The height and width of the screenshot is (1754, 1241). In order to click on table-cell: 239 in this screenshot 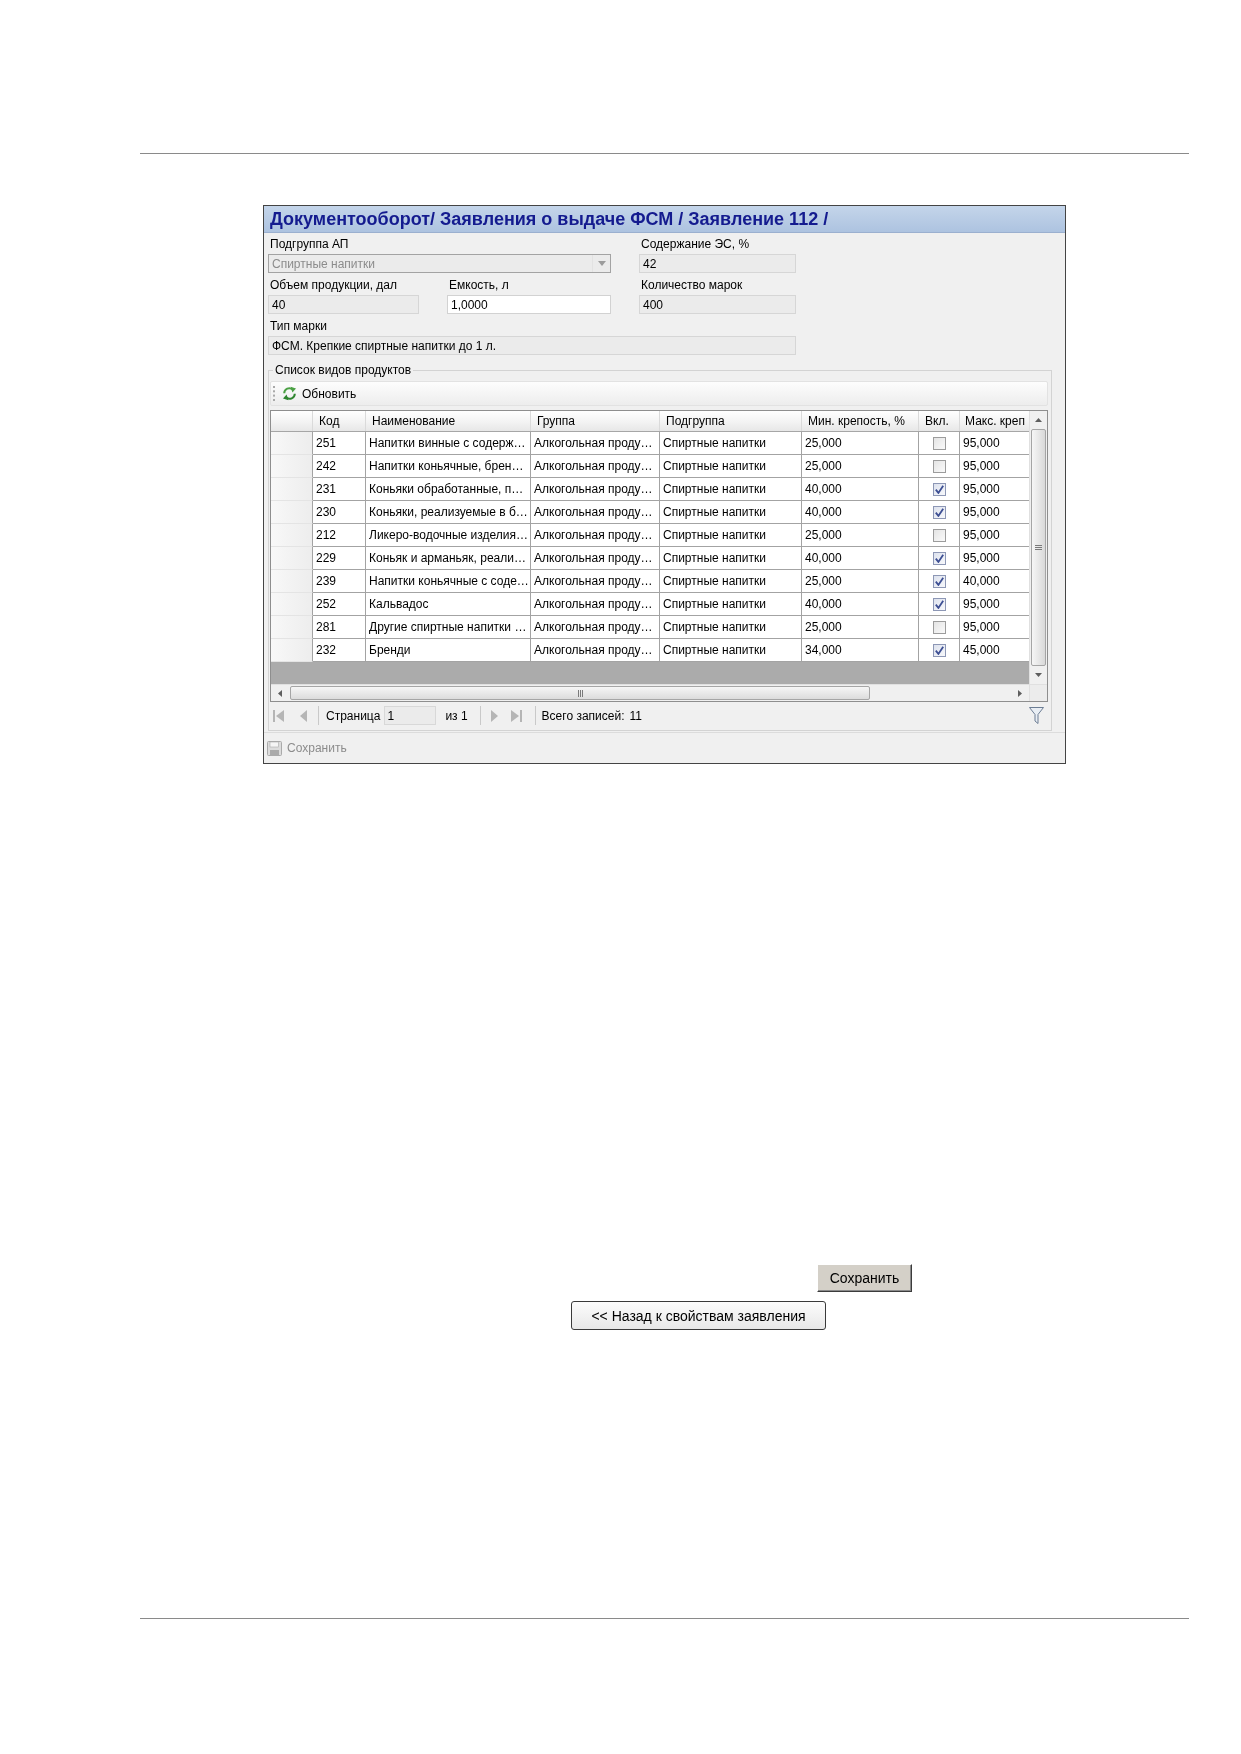, I will do `click(339, 581)`.